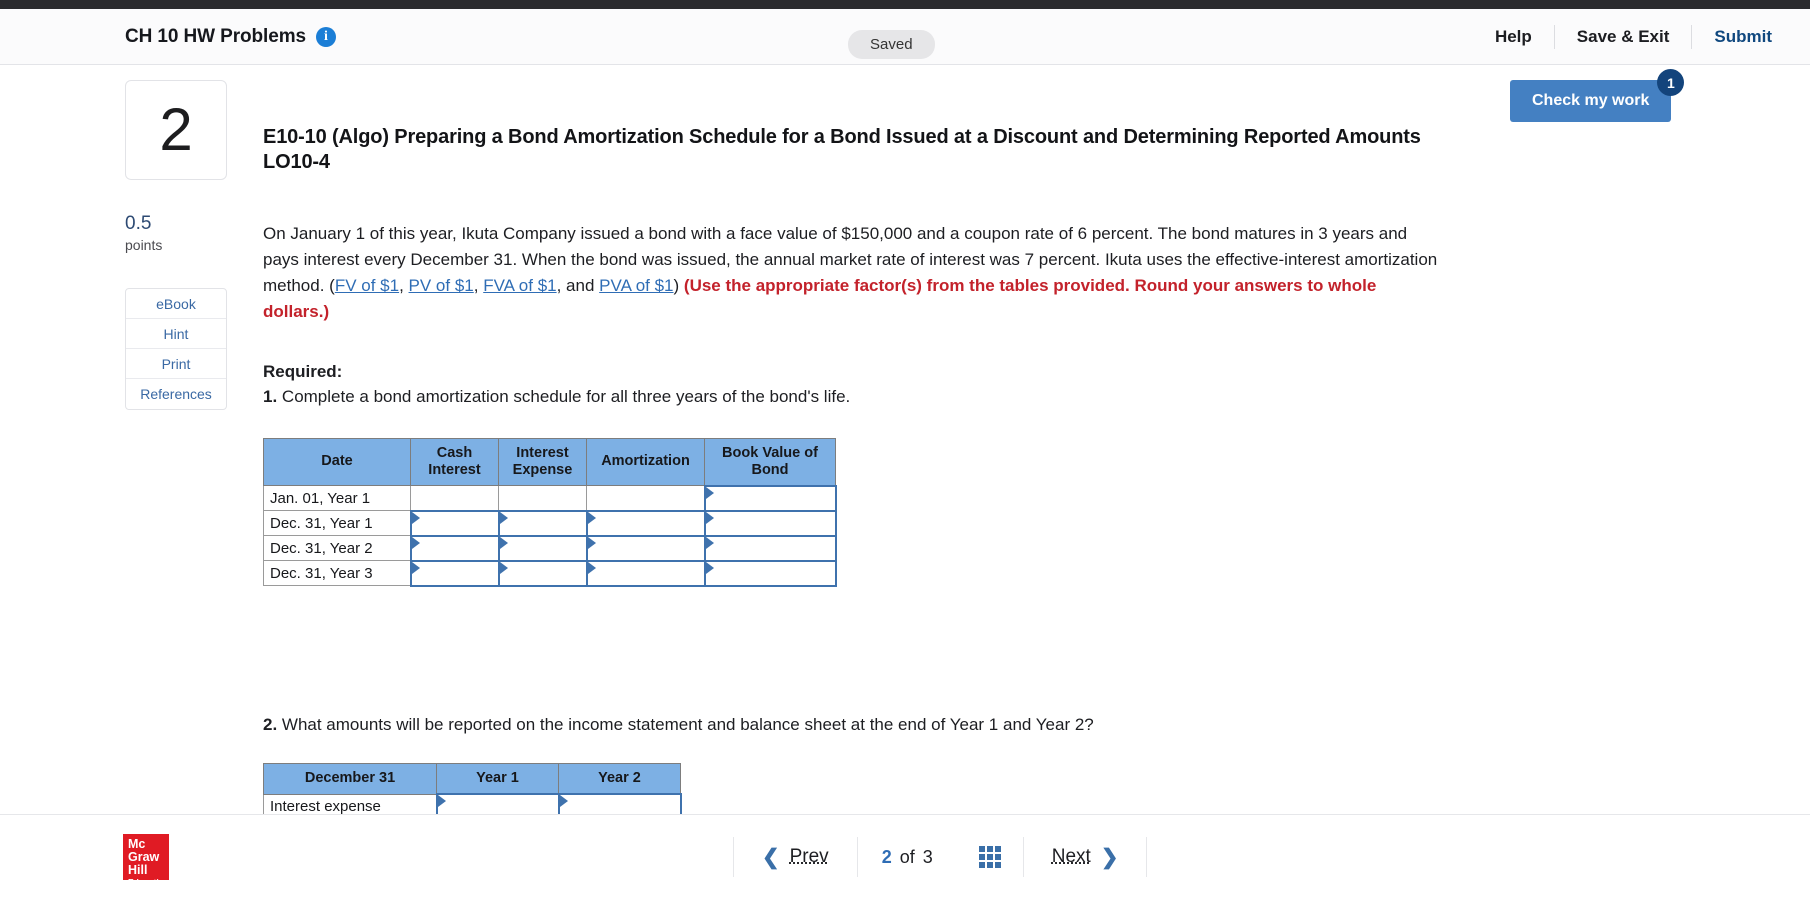  Describe the element at coordinates (645, 498) in the screenshot. I see `cell-amortization` at that location.